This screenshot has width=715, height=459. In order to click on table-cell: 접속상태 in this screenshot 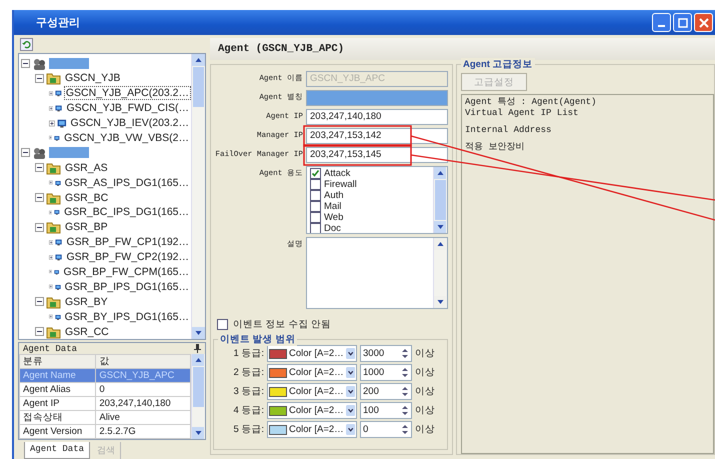, I will do `click(58, 417)`.